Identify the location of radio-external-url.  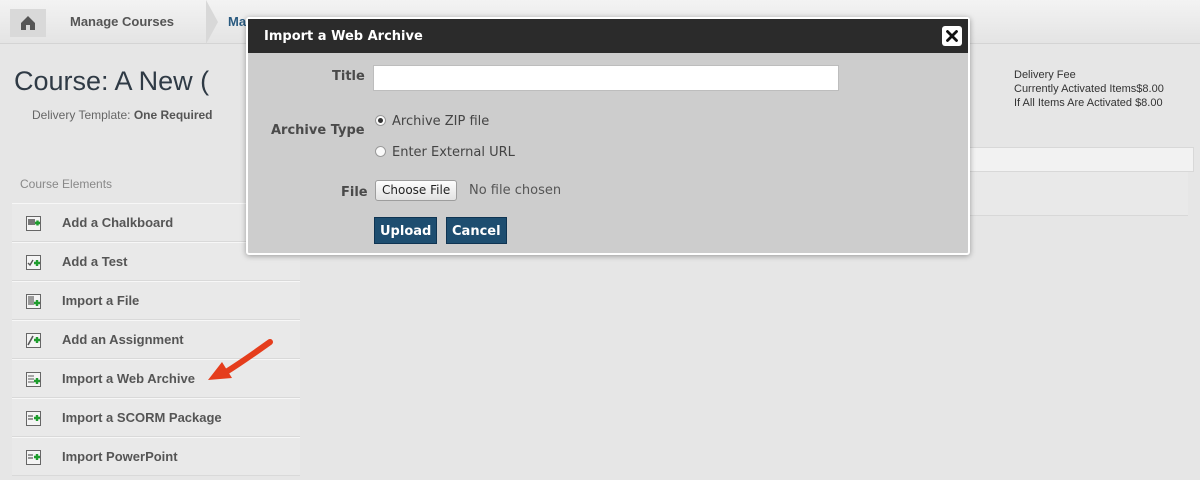
(380, 151).